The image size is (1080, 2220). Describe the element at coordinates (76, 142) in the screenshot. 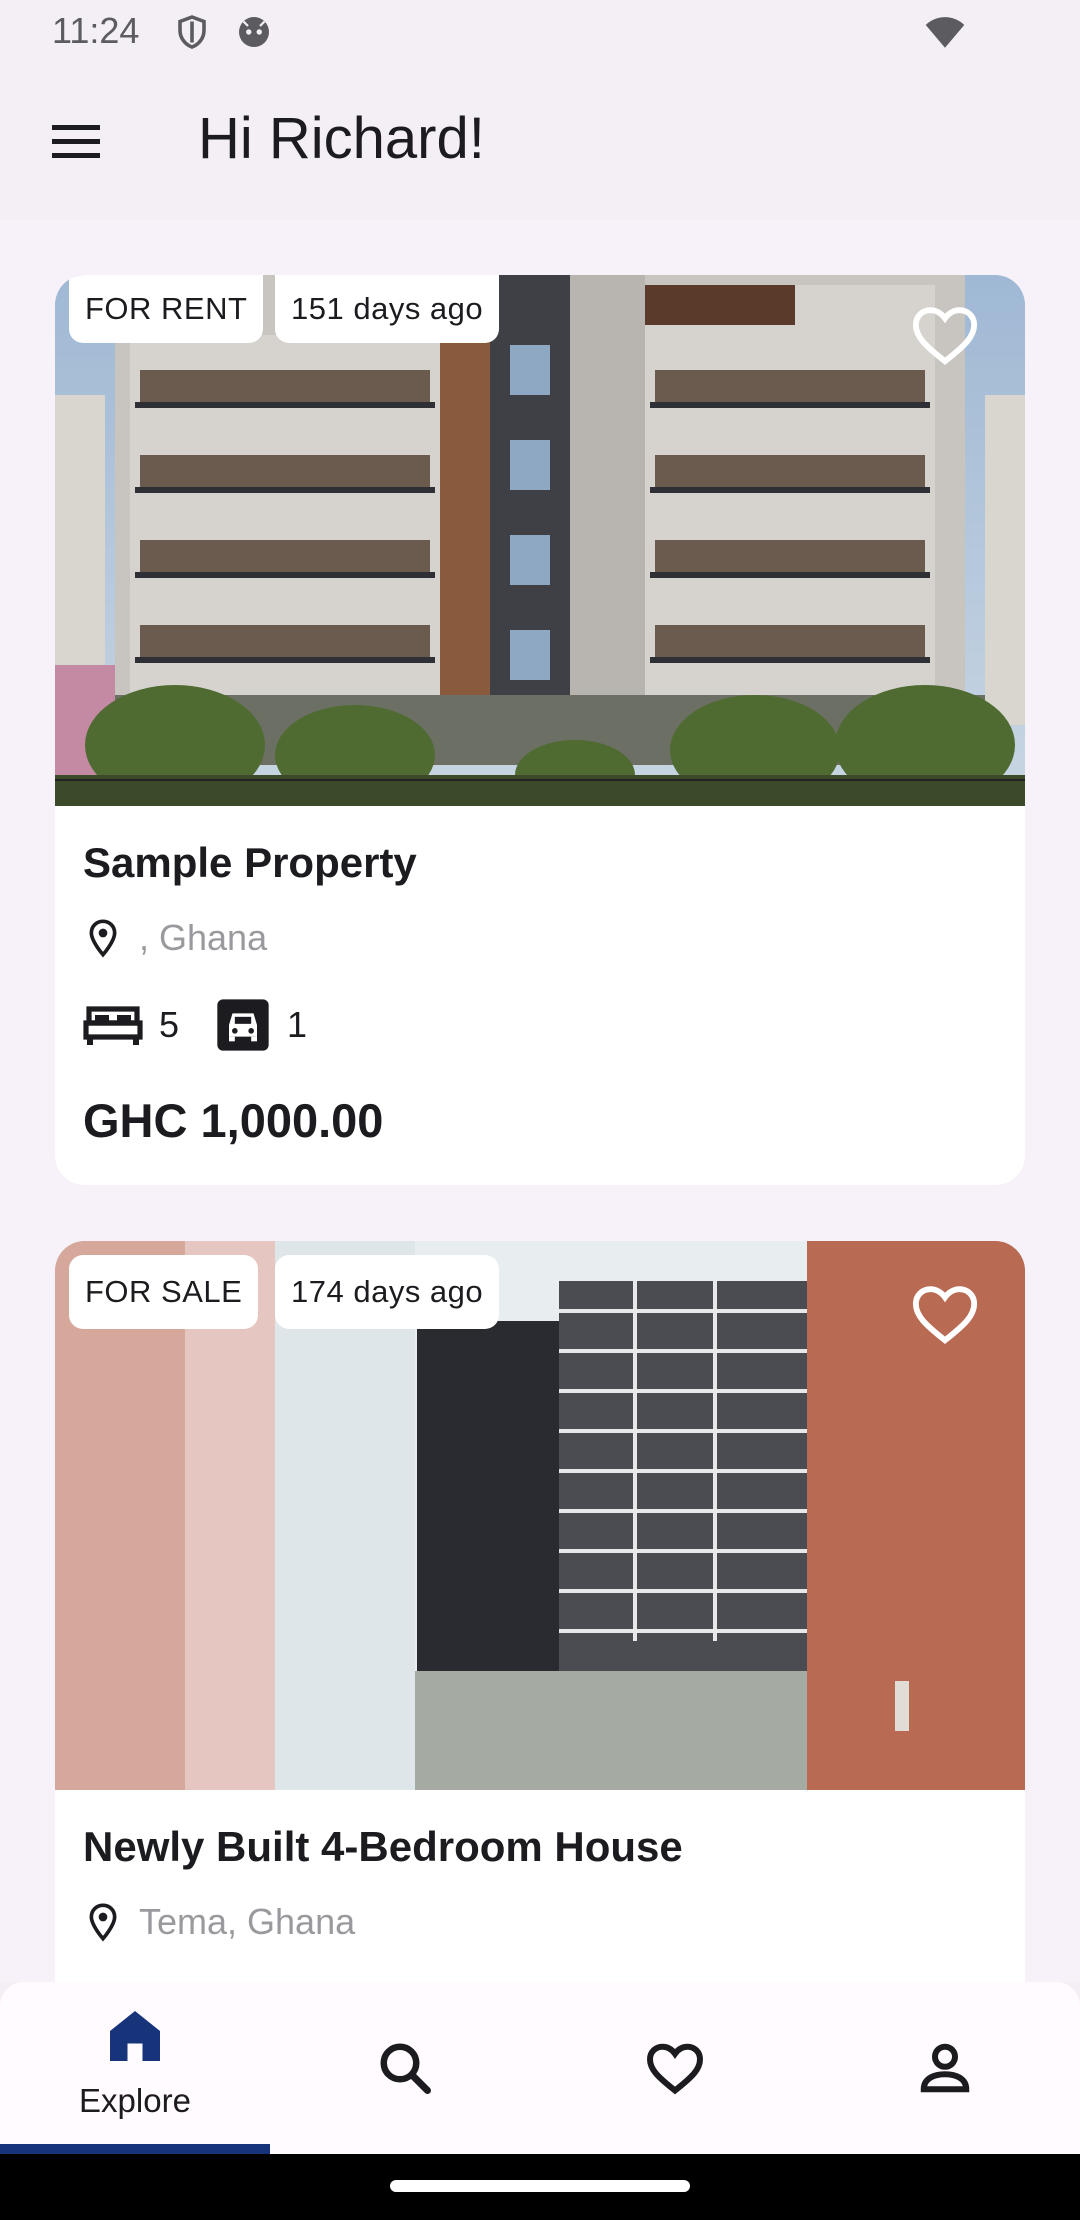

I see `hamburger-menu-icon` at that location.